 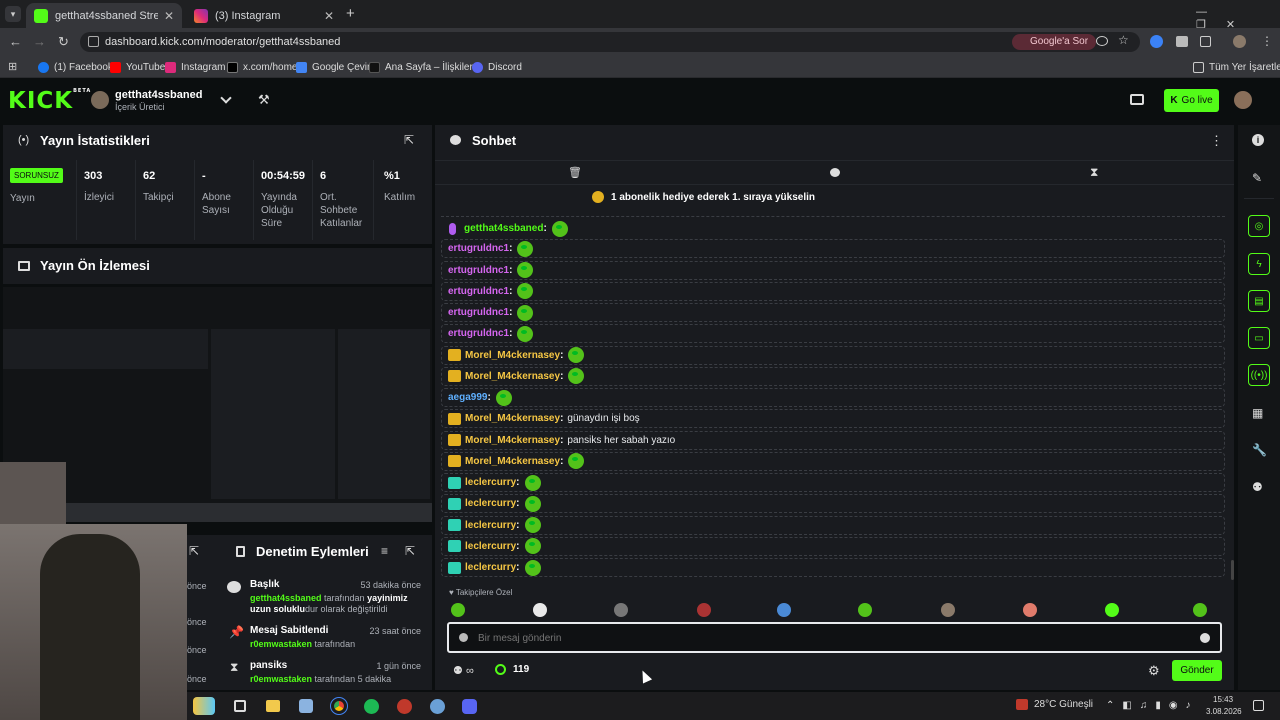 I want to click on bookmark-google-translate: Google Çeviri, so click(x=334, y=67).